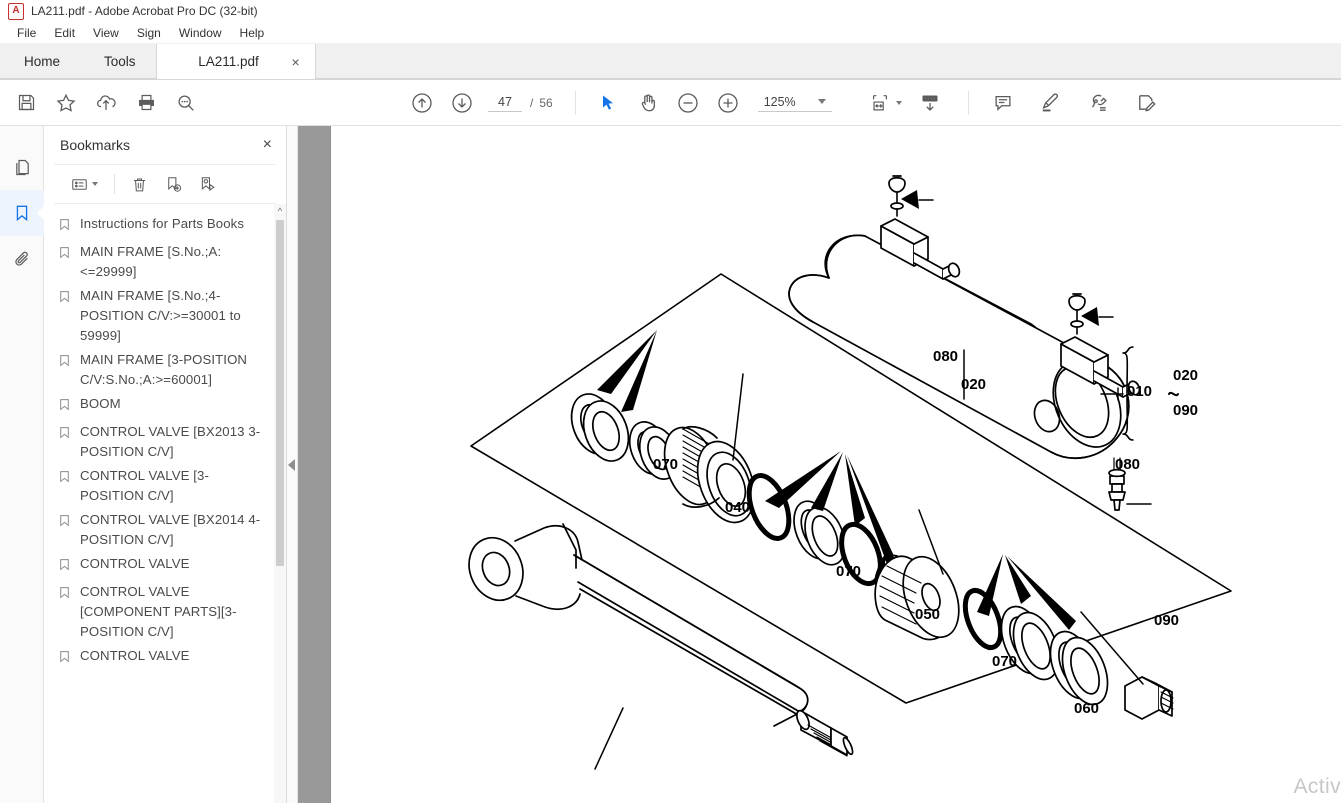 The height and width of the screenshot is (803, 1341). Describe the element at coordinates (26, 103) in the screenshot. I see `save-icon` at that location.